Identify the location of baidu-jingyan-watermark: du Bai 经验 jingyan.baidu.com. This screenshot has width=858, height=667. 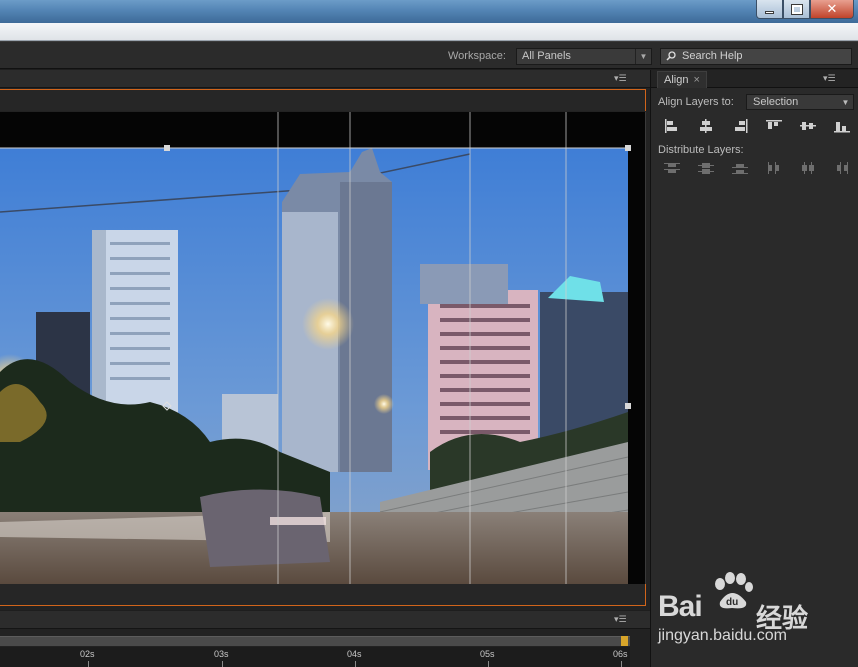
(756, 619).